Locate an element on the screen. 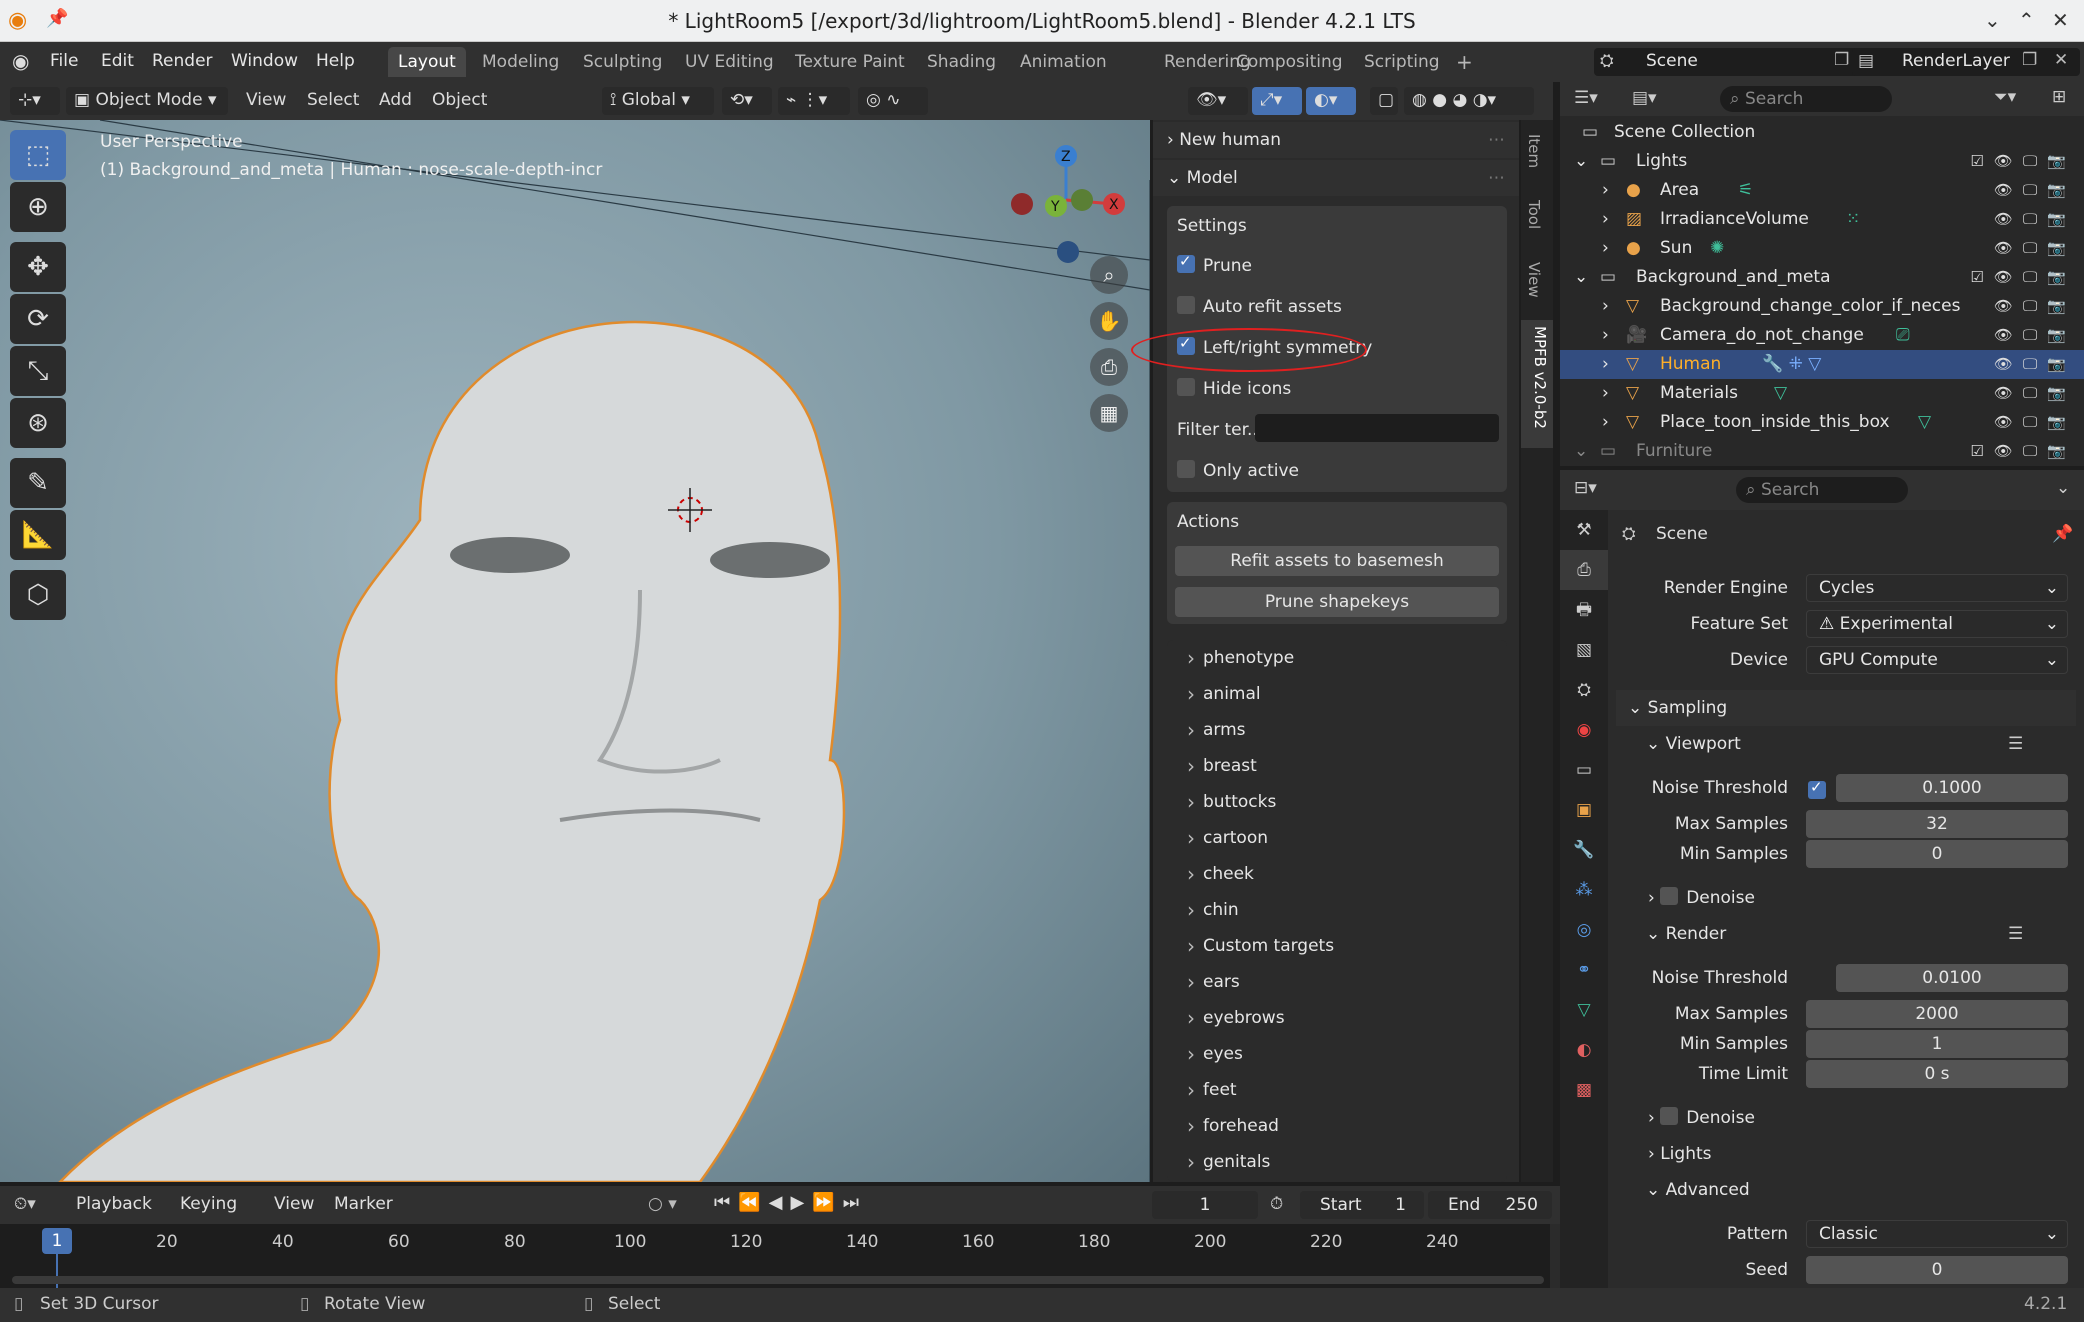  tab-item: Item is located at coordinates (1534, 151).